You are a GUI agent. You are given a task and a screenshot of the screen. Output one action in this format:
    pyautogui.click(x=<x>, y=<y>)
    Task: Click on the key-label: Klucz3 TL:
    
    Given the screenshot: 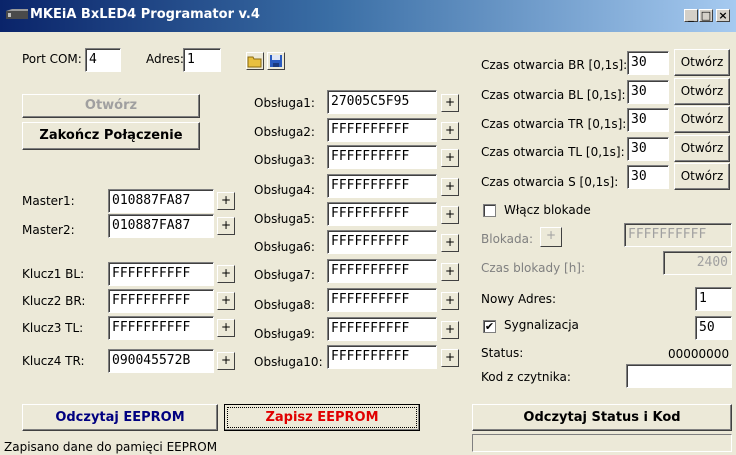 What is the action you would take?
    pyautogui.click(x=53, y=328)
    